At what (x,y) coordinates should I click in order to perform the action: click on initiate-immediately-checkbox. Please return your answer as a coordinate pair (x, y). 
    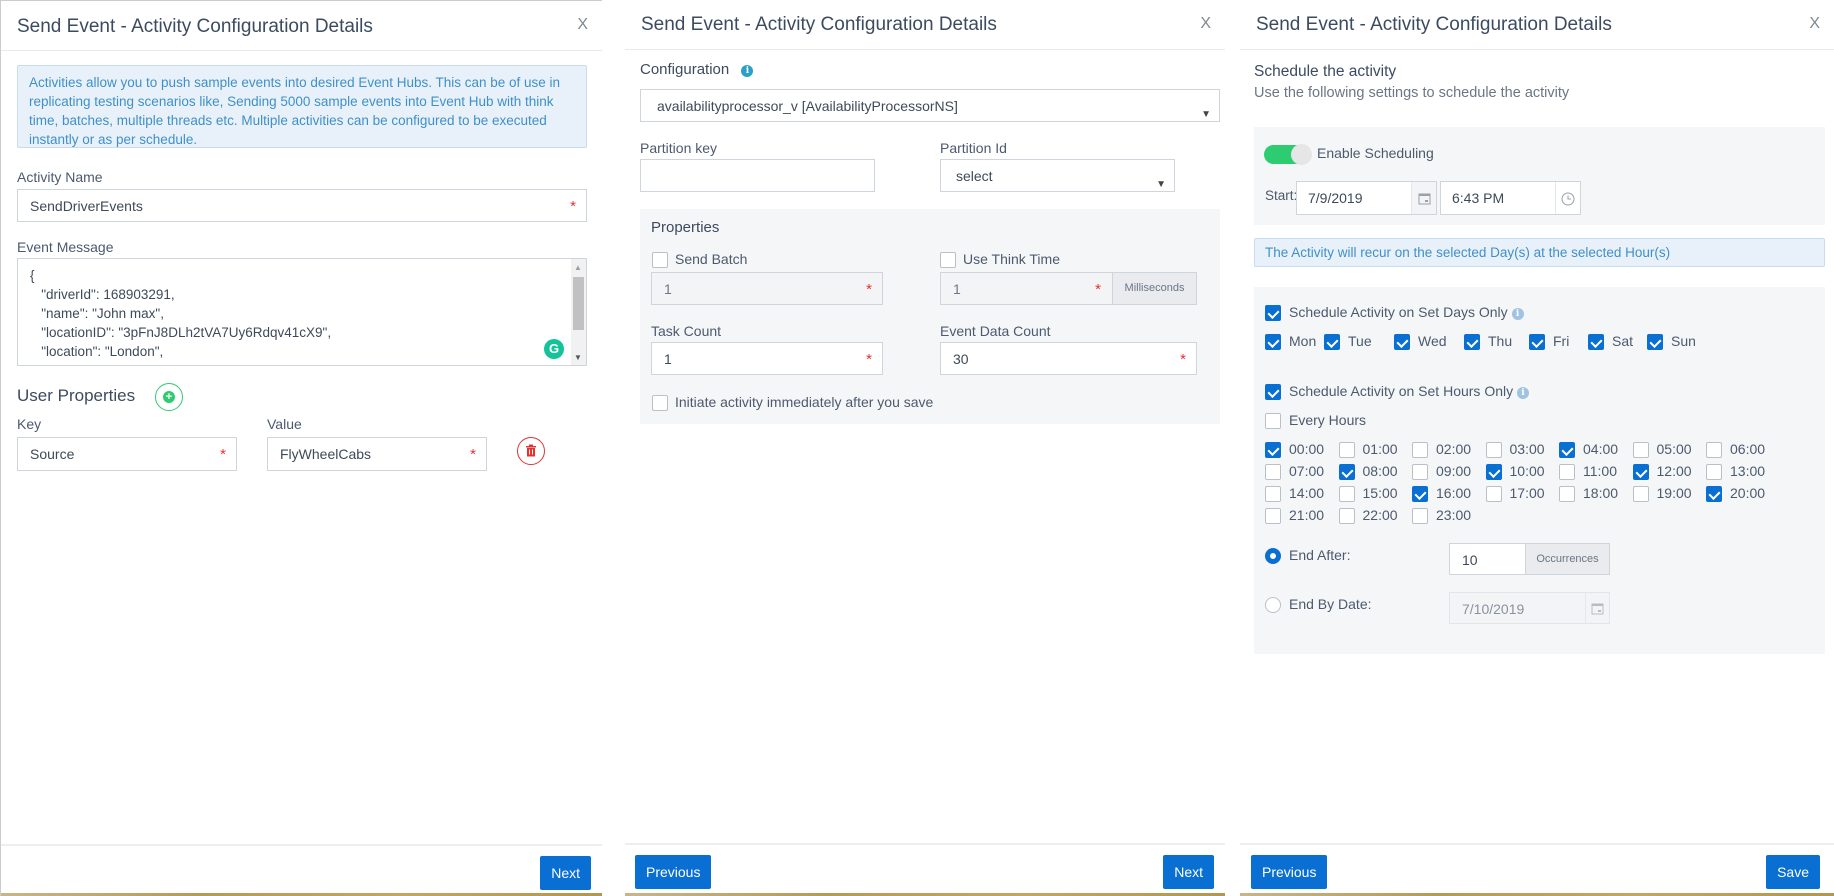
    Looking at the image, I should click on (660, 403).